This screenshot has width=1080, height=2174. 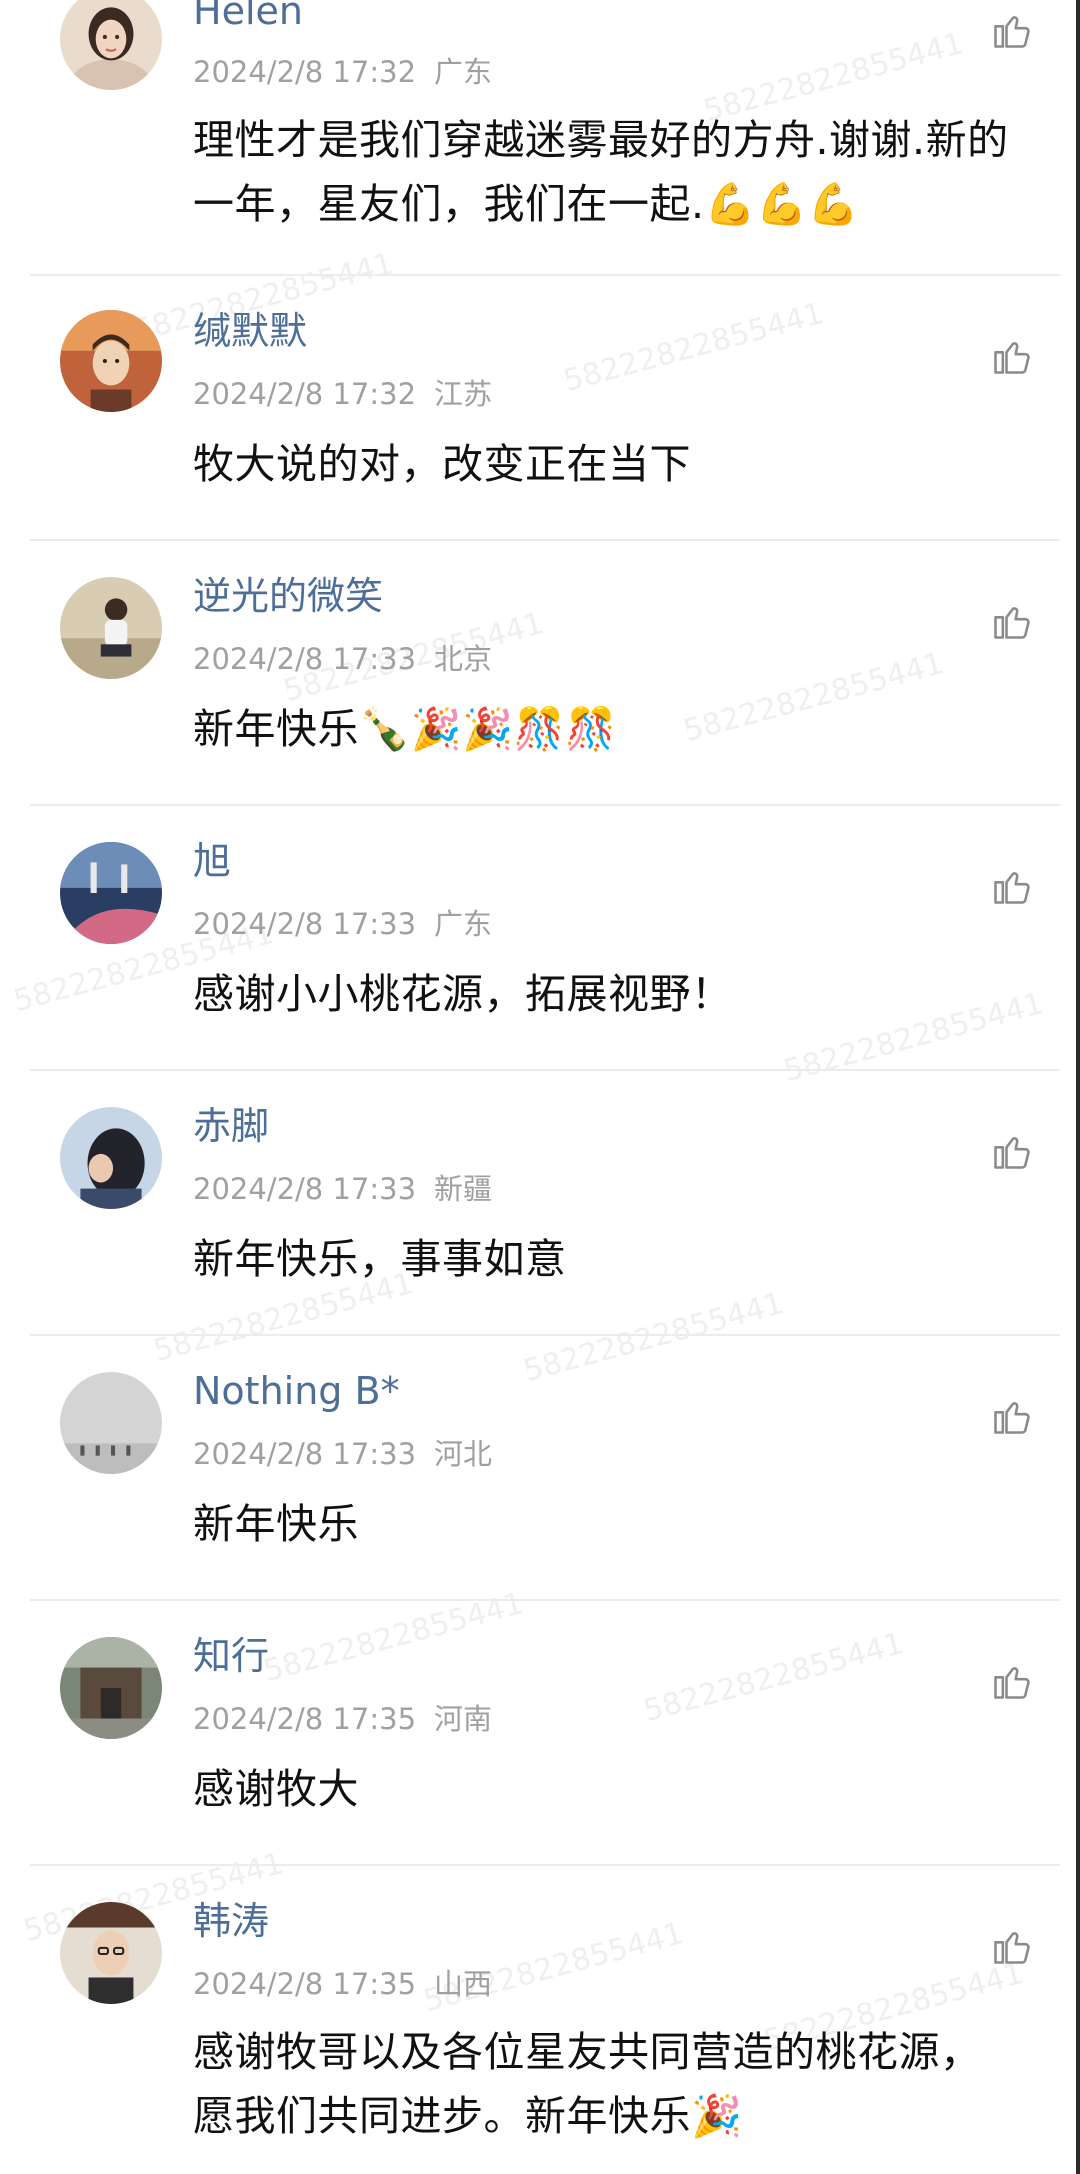 I want to click on comment-author: 知行, so click(x=231, y=1656).